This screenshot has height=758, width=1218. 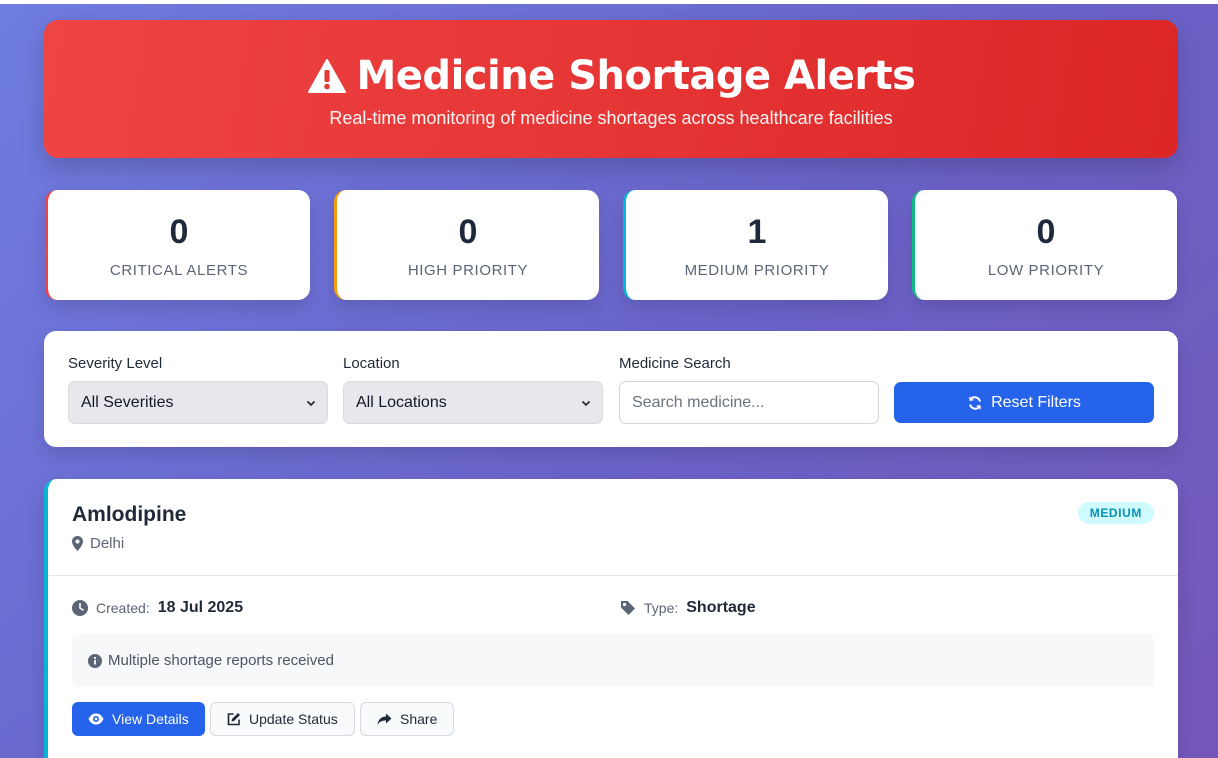 What do you see at coordinates (1036, 402) in the screenshot?
I see `reset-filters-label: Reset Filters` at bounding box center [1036, 402].